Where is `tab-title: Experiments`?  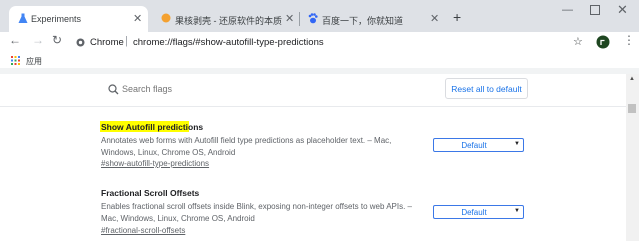 tab-title: Experiments is located at coordinates (56, 19).